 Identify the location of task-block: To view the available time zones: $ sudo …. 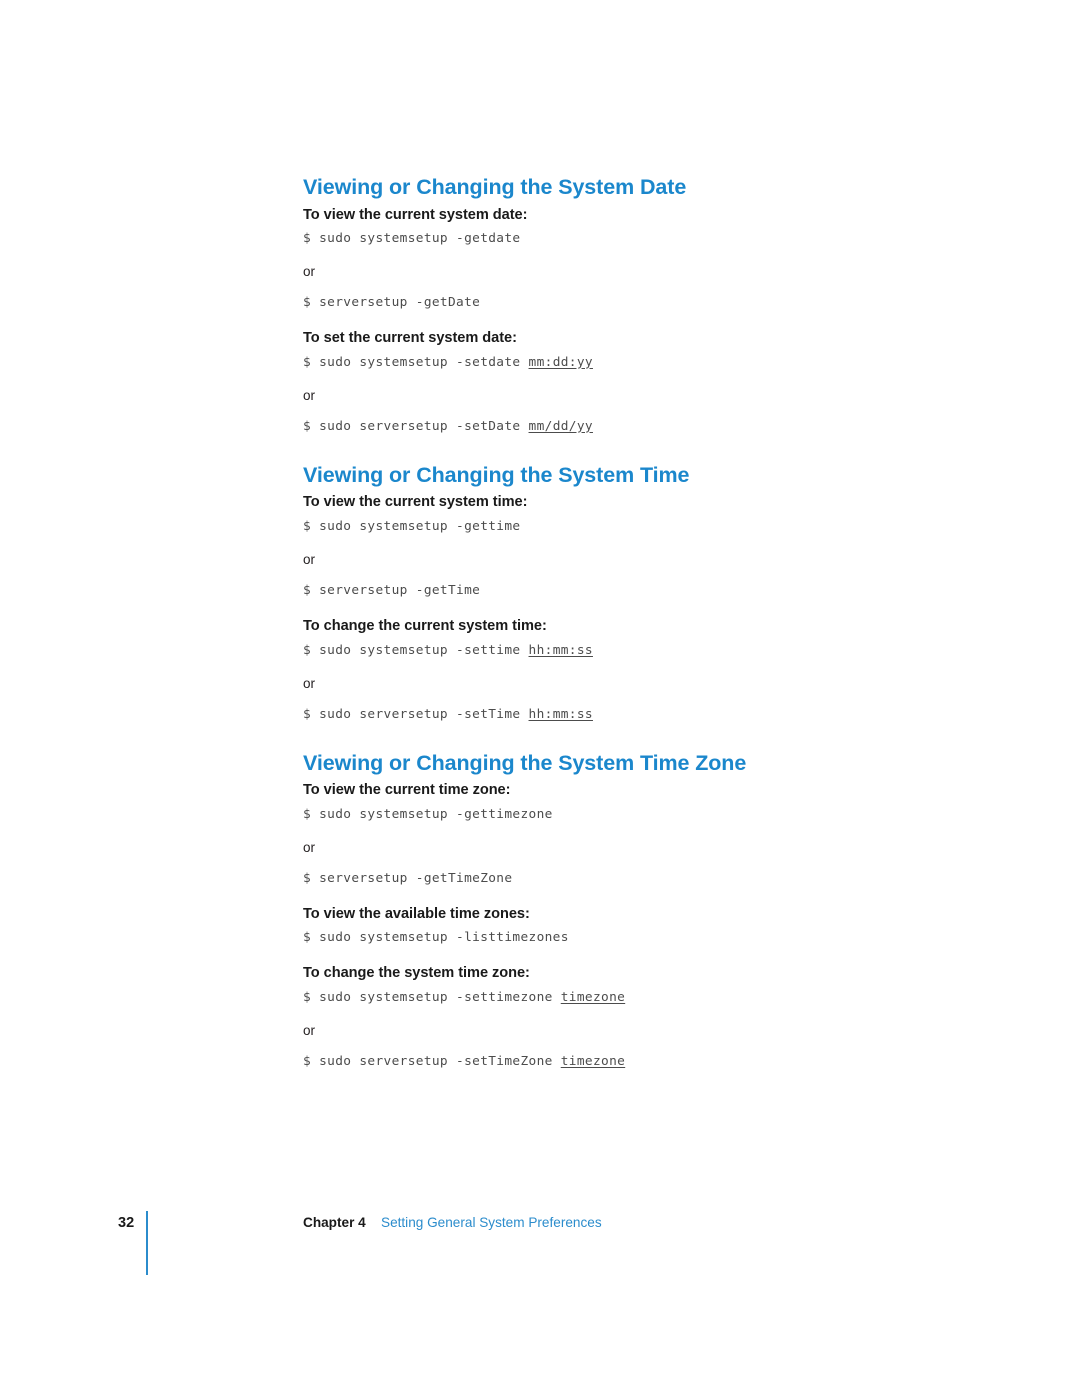
(583, 926).